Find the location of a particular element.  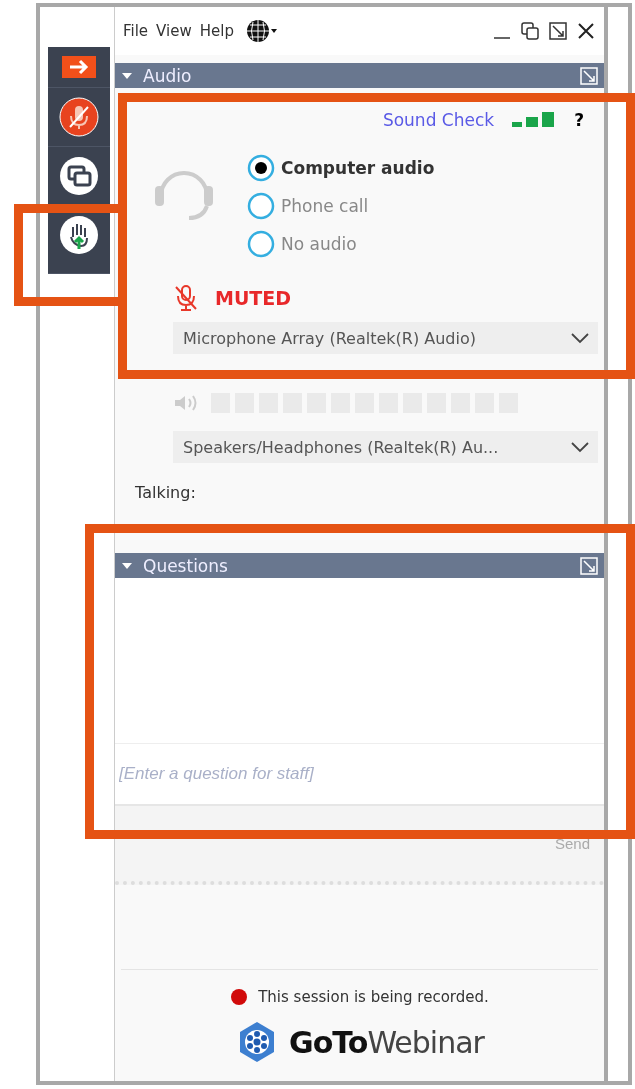

mute-status: MUTED is located at coordinates (253, 298).